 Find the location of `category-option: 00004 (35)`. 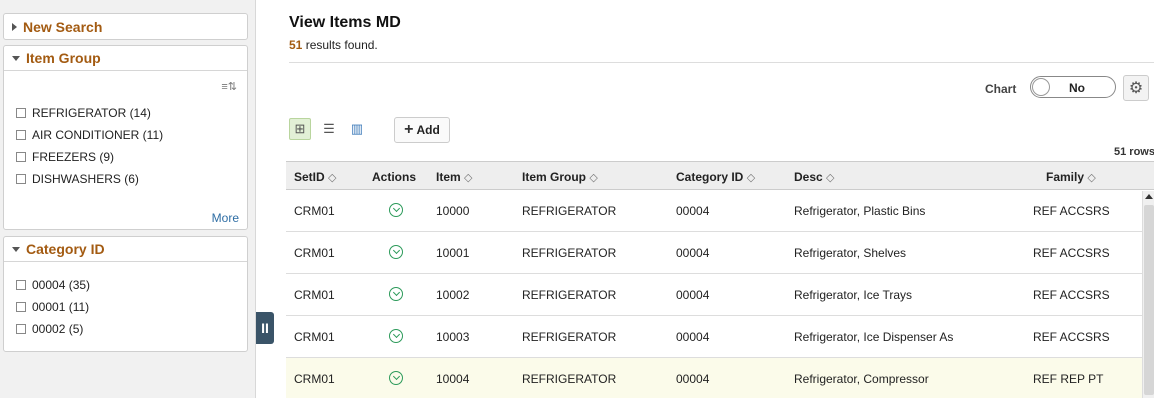

category-option: 00004 (35) is located at coordinates (125, 285).